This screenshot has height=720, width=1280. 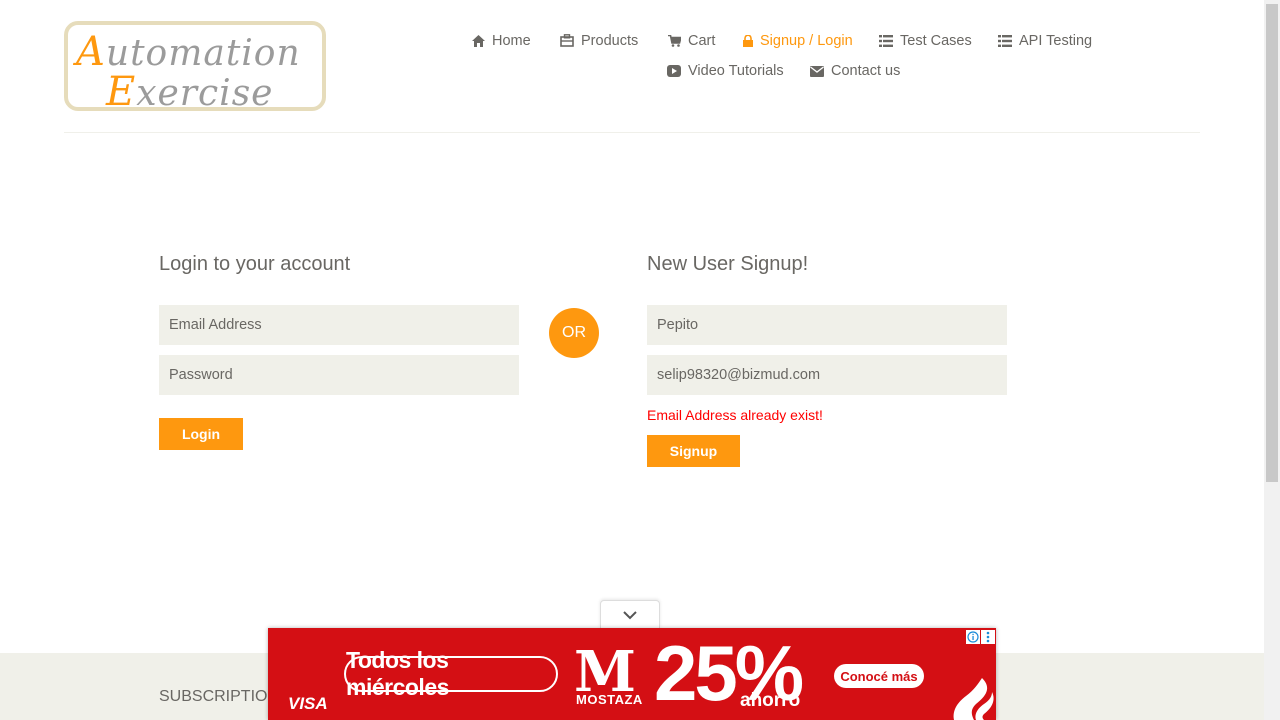 What do you see at coordinates (988, 637) in the screenshot?
I see `ad-options-icon` at bounding box center [988, 637].